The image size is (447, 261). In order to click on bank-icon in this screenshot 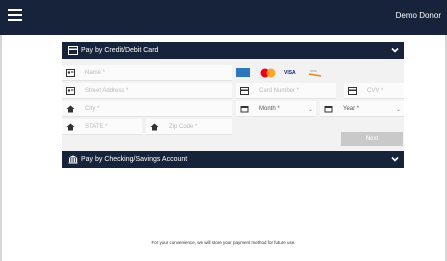, I will do `click(73, 159)`.